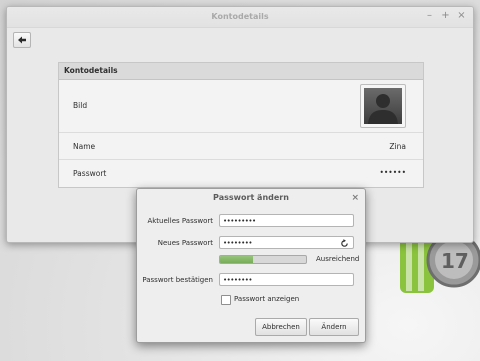 The height and width of the screenshot is (361, 480). I want to click on new-password-label: Neues Passwort, so click(185, 243).